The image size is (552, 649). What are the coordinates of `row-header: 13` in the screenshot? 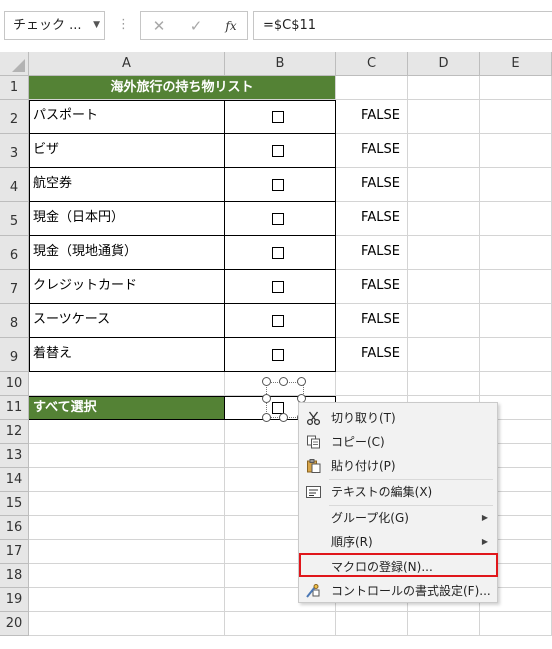 It's located at (14, 456).